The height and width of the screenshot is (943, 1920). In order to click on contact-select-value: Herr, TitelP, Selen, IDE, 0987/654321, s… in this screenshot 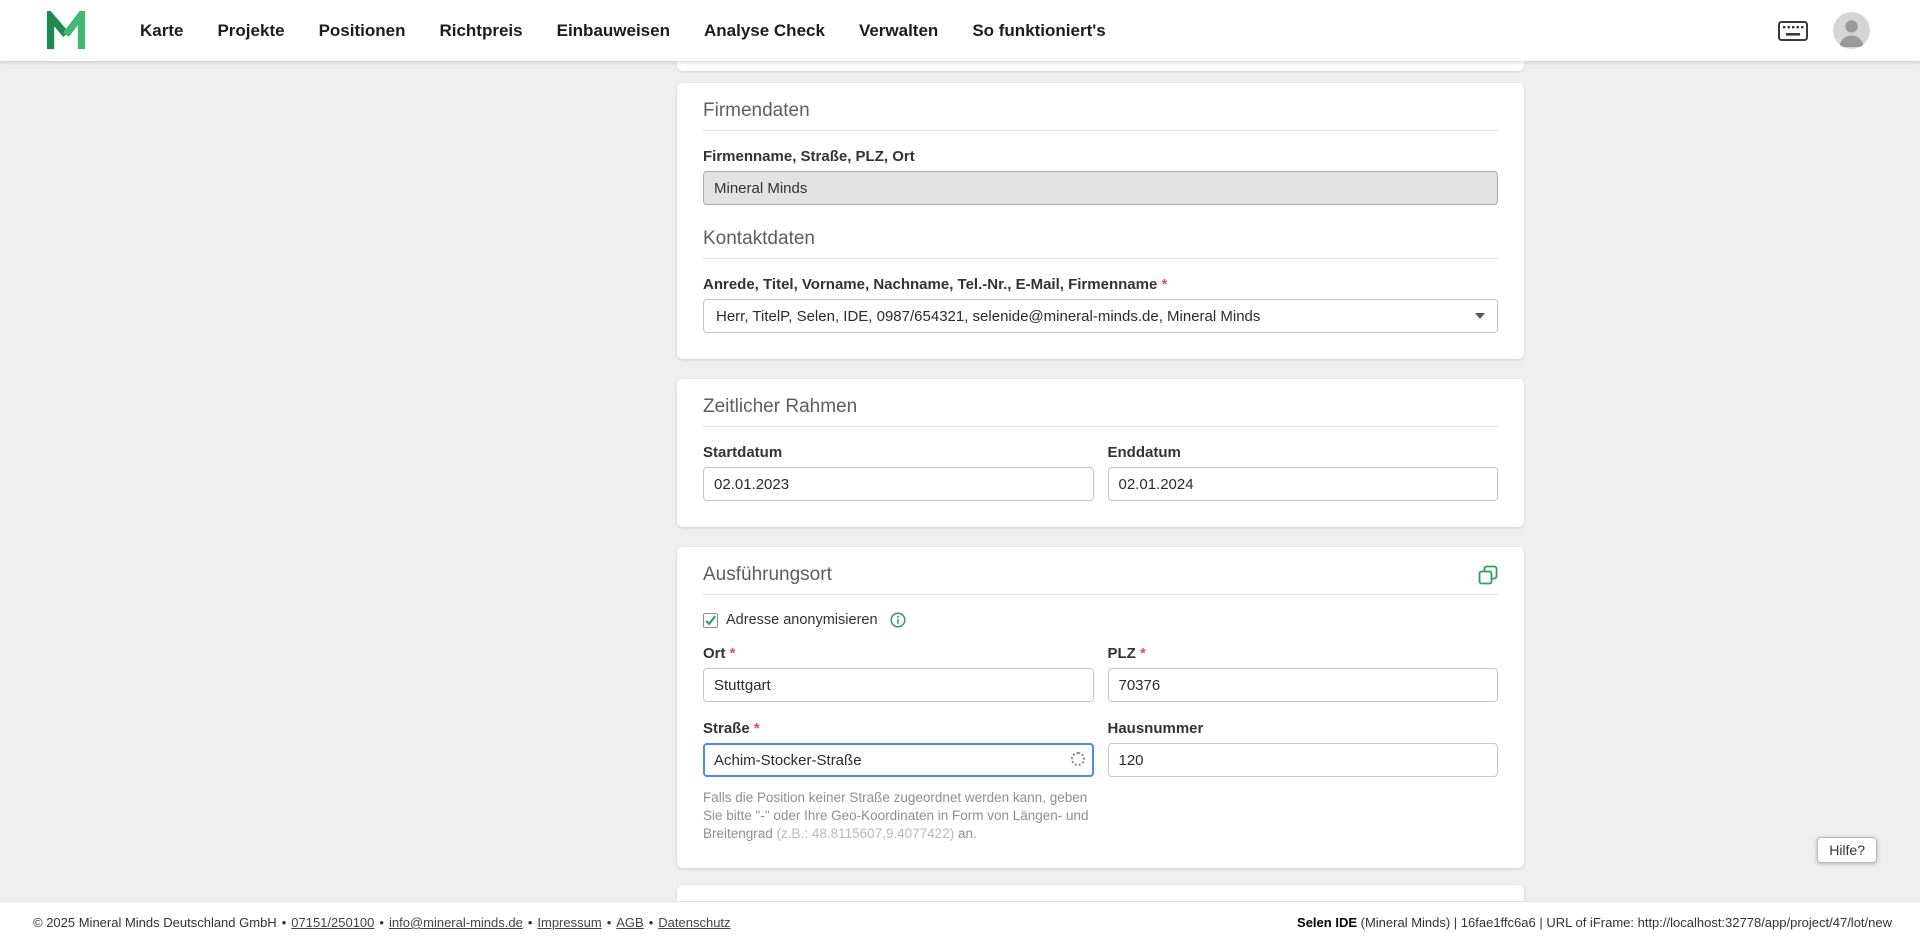, I will do `click(988, 316)`.